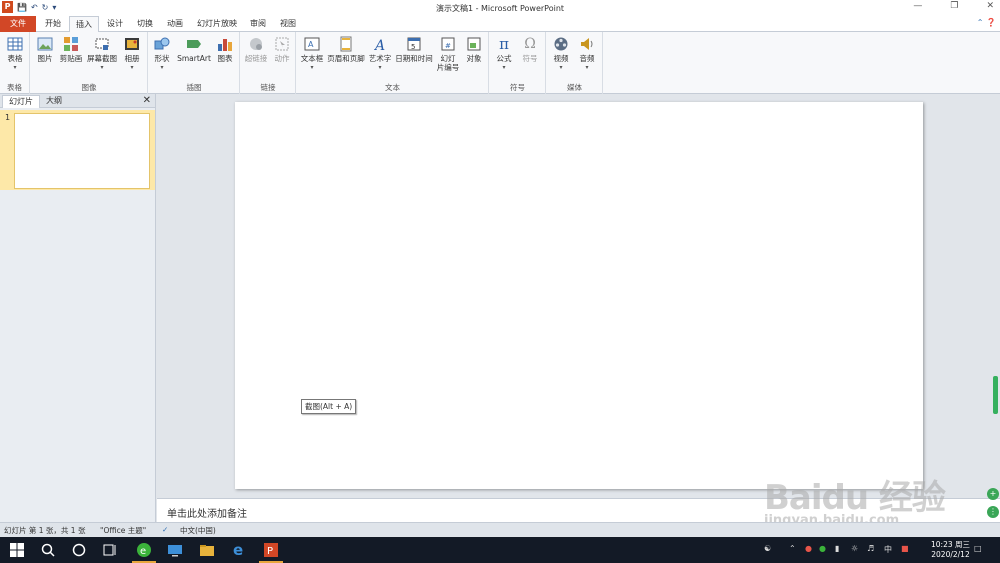  I want to click on sogou-ime-icon: ■, so click(905, 548).